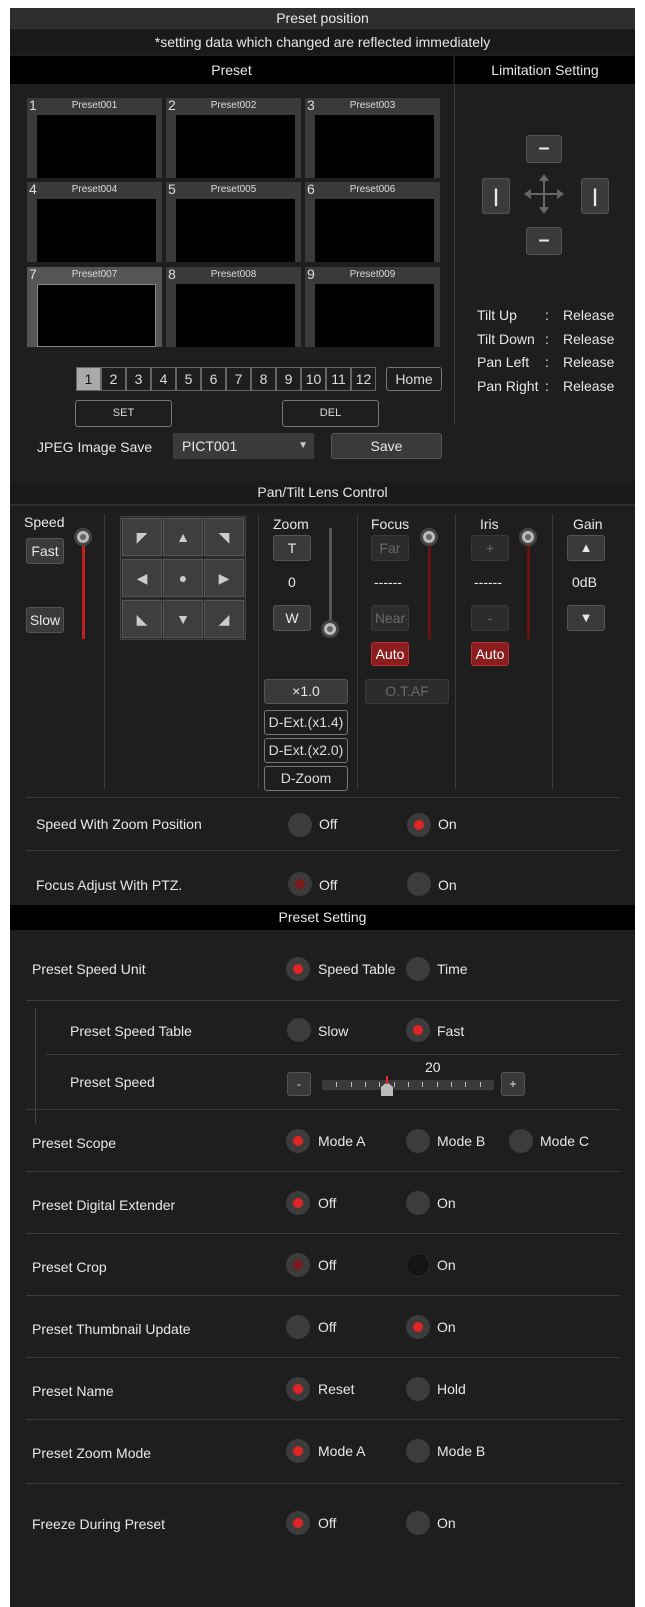 This screenshot has width=645, height=1607. I want to click on speed-fast-button: Fast, so click(45, 551).